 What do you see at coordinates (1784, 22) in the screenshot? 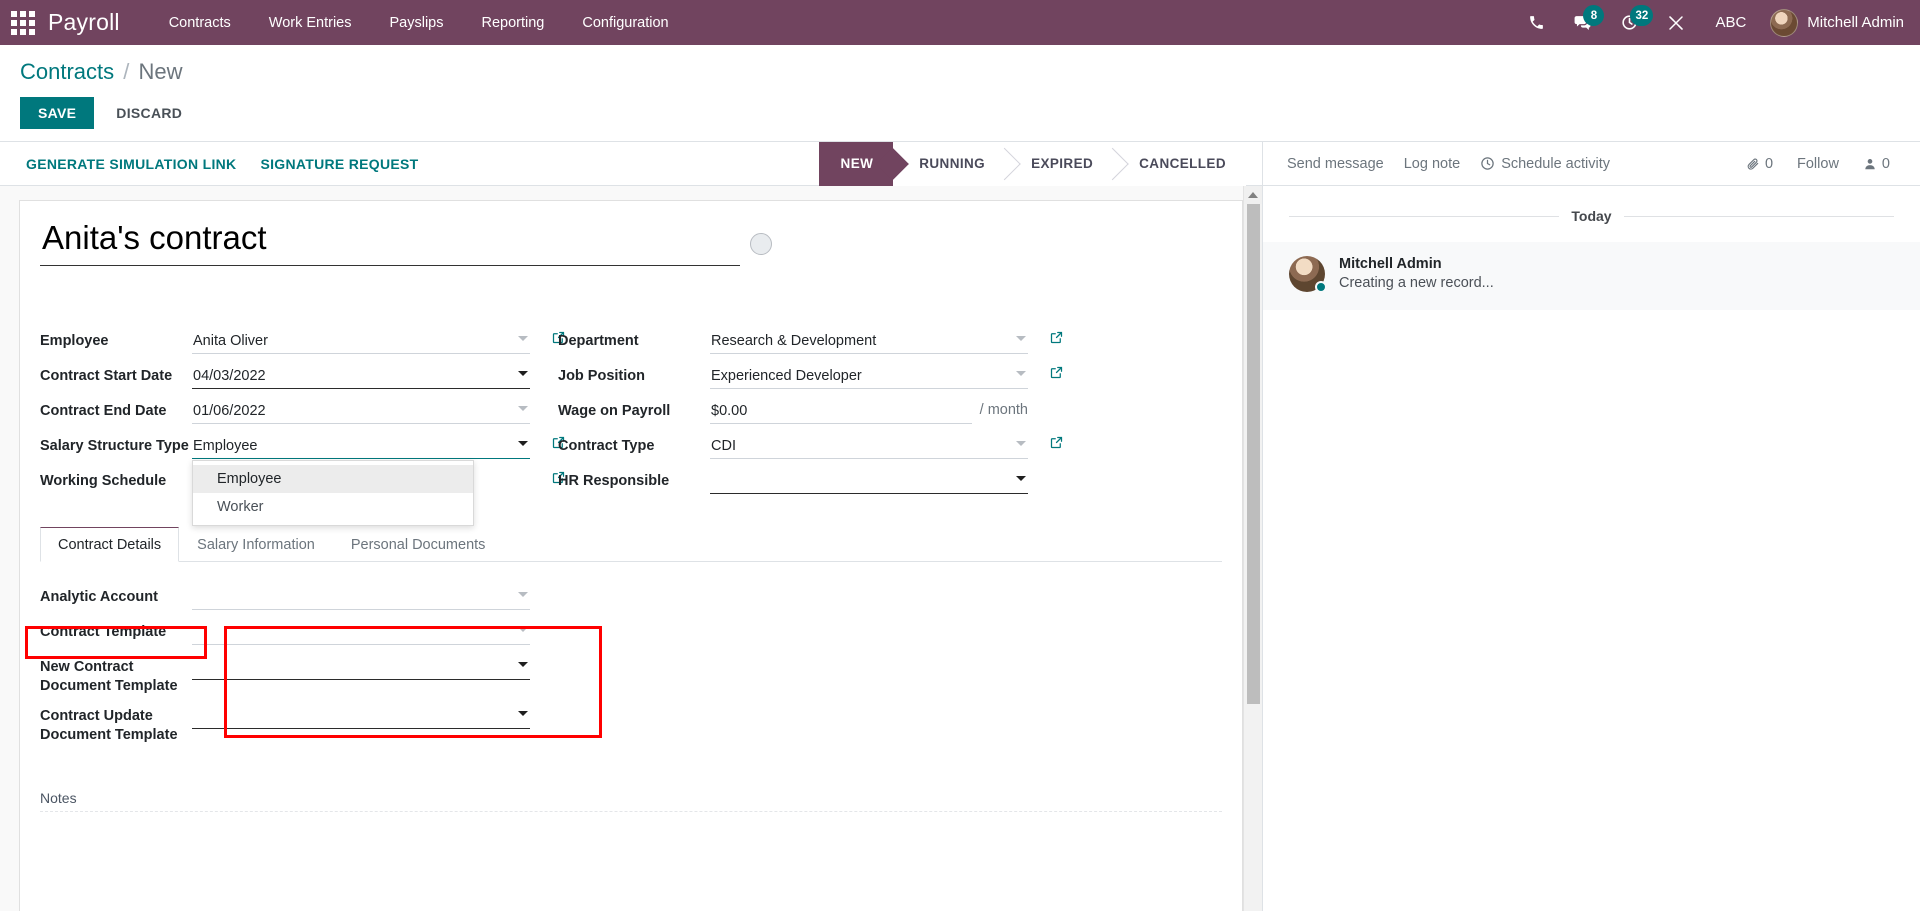
I see `avatar` at bounding box center [1784, 22].